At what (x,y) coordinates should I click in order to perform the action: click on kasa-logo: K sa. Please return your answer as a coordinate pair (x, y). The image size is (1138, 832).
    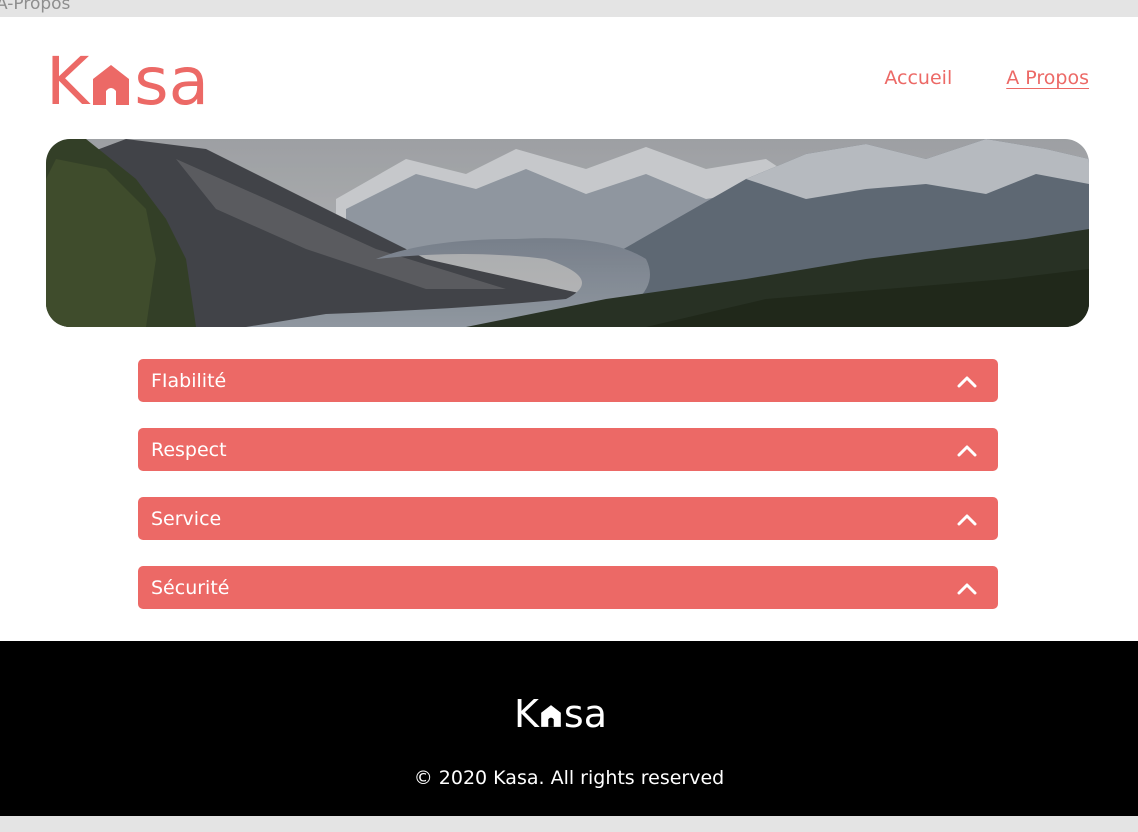
    Looking at the image, I should click on (127, 82).